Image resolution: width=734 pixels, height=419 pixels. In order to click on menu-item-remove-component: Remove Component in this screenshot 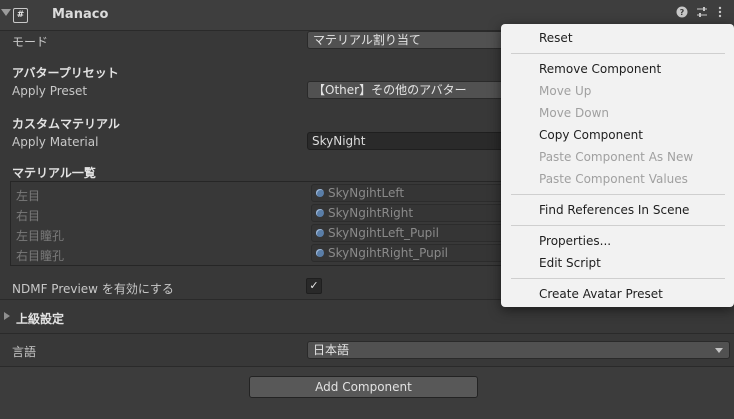, I will do `click(600, 69)`.